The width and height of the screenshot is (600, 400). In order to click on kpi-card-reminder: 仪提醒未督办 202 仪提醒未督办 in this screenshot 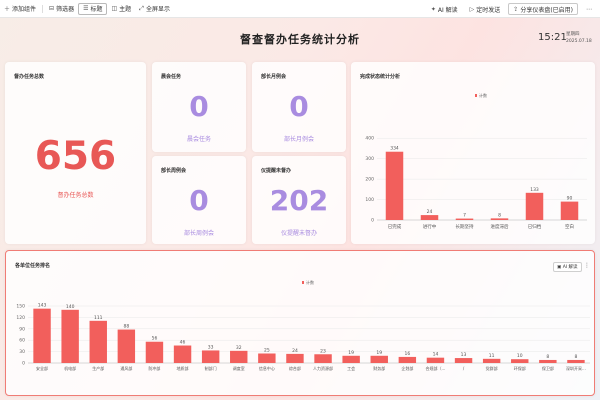, I will do `click(299, 200)`.